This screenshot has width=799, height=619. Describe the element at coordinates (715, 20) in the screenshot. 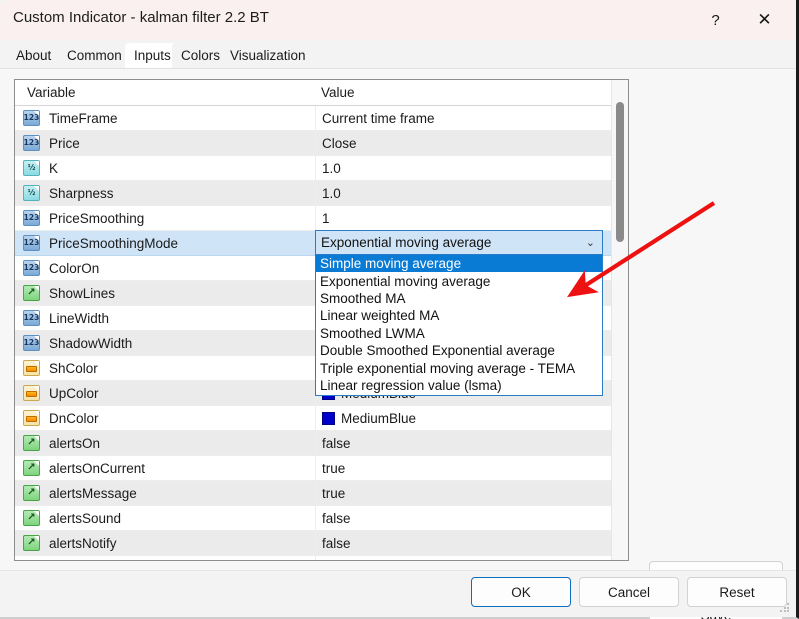

I see `help-icon: ?` at that location.